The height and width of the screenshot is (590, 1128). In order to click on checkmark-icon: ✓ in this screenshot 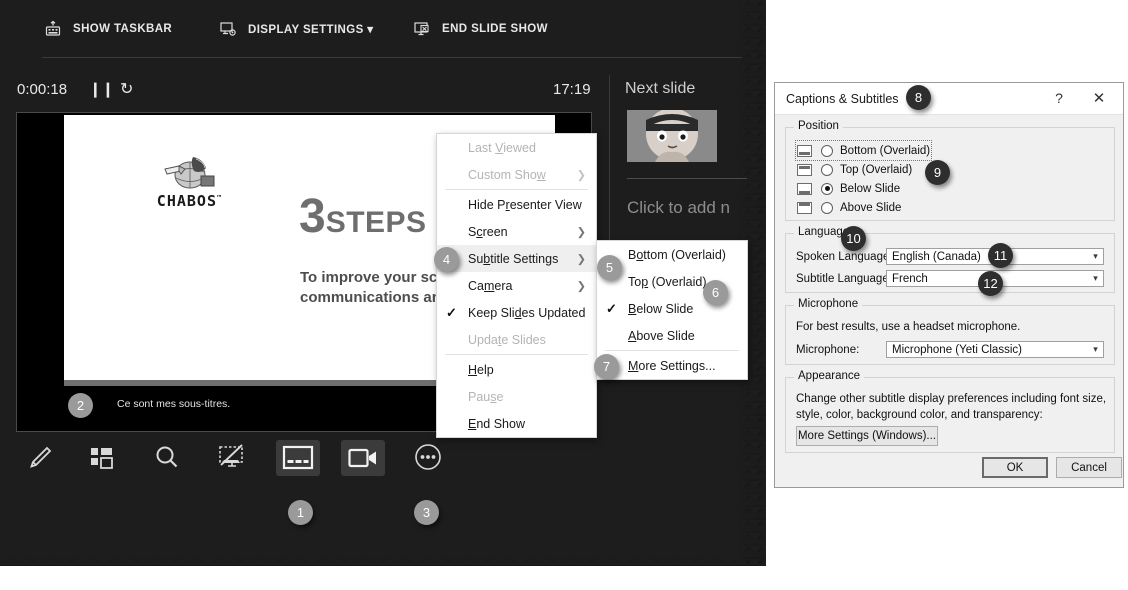, I will do `click(611, 308)`.